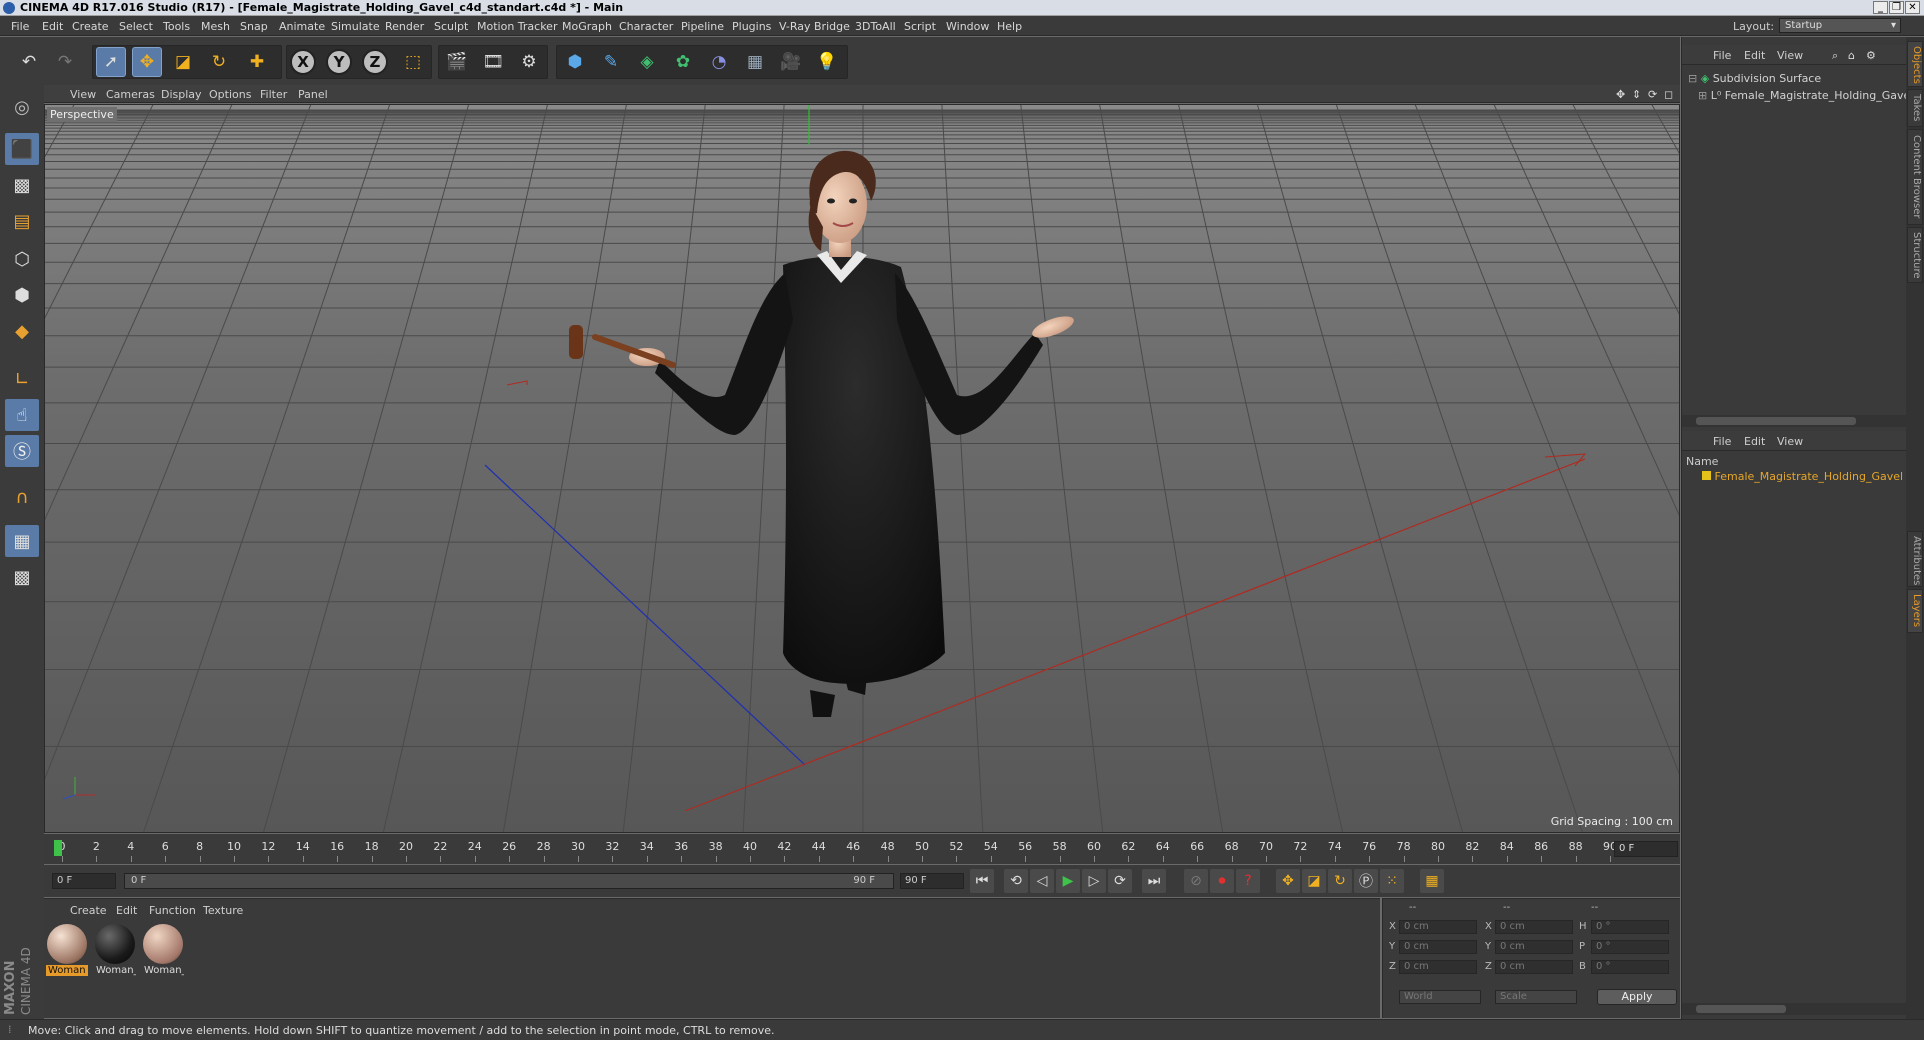 This screenshot has height=1040, width=1924. I want to click on material-menu-edit: Edit, so click(126, 910).